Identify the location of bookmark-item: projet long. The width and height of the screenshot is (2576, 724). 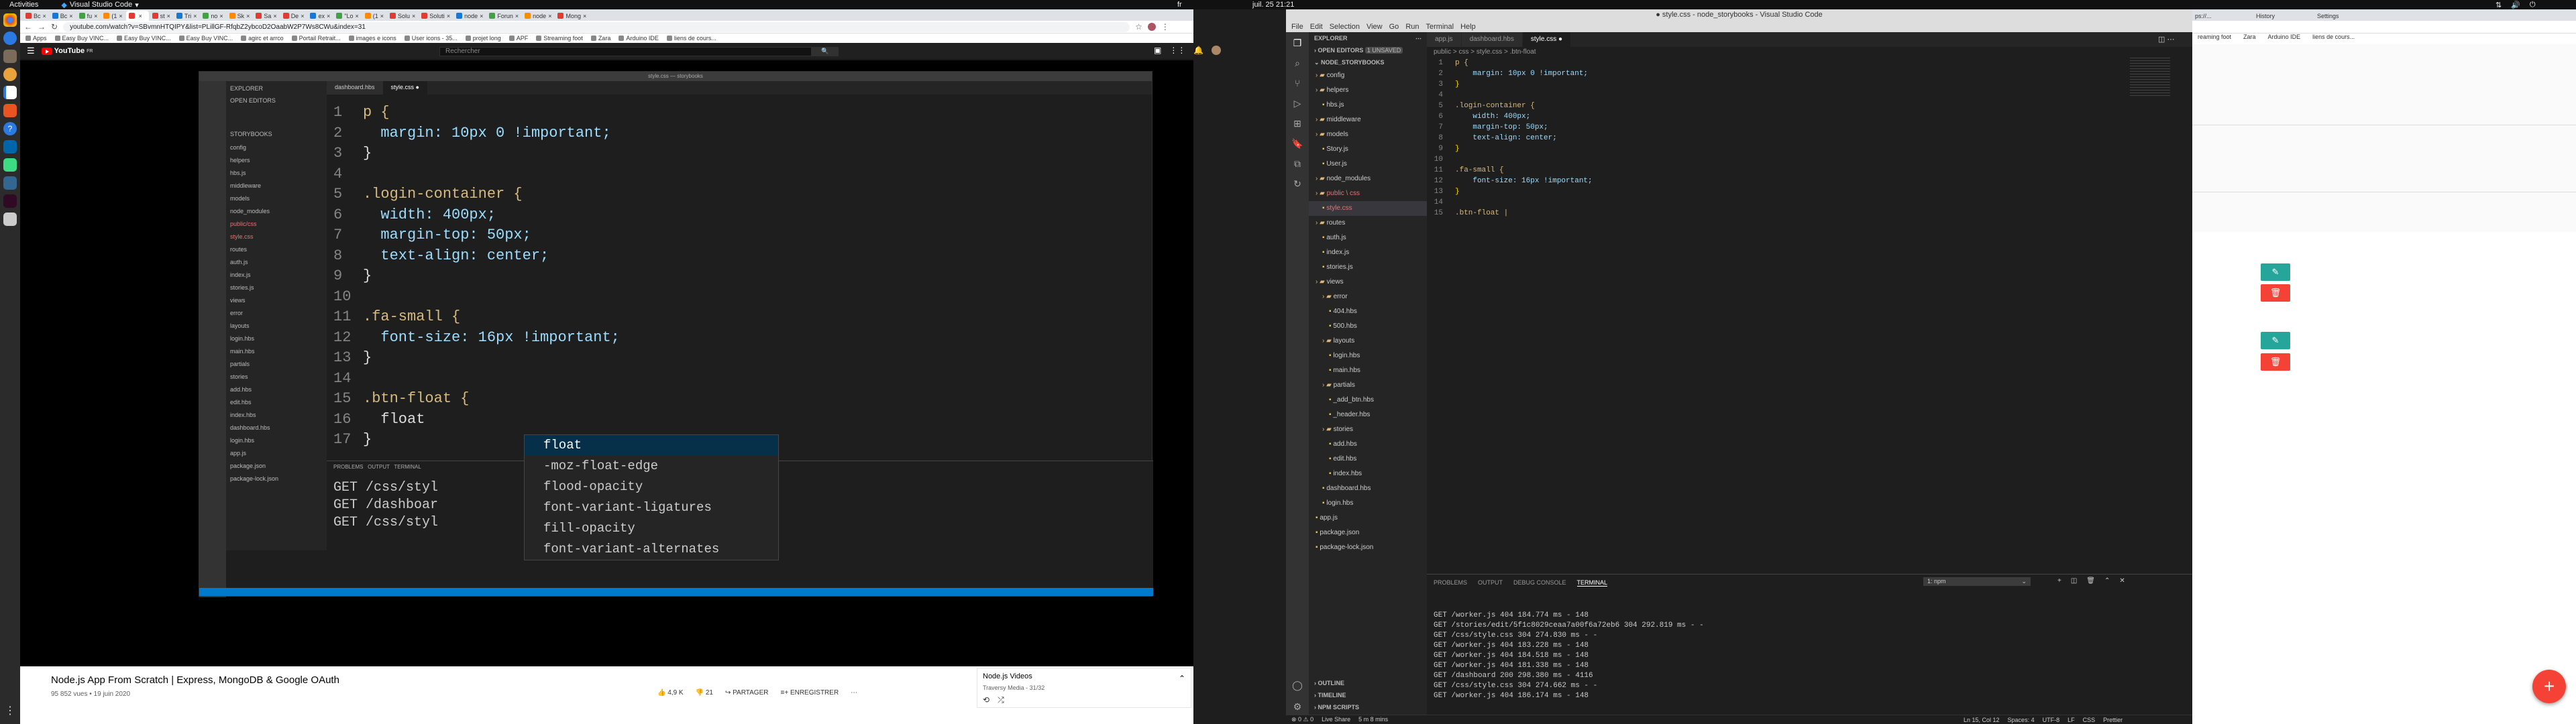
(483, 38).